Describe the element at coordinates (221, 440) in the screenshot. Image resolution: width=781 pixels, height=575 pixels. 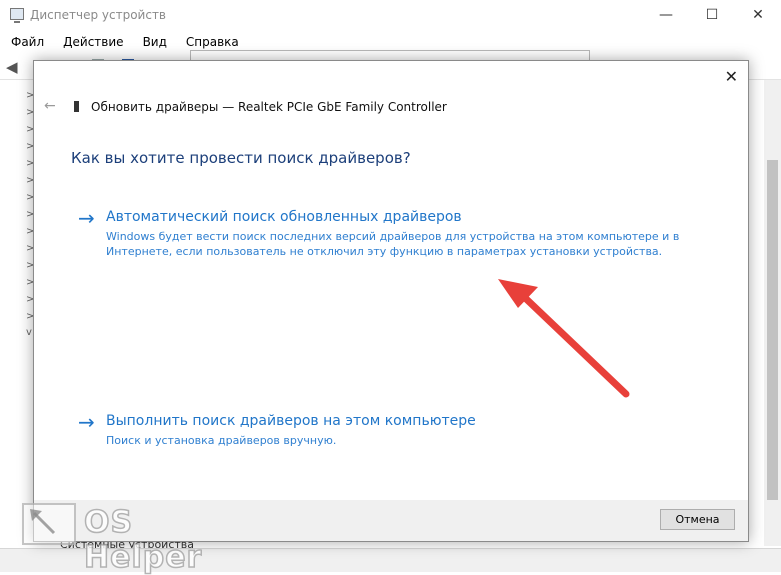
I see `option-description: Поиск и установка драйверов вручную.` at that location.